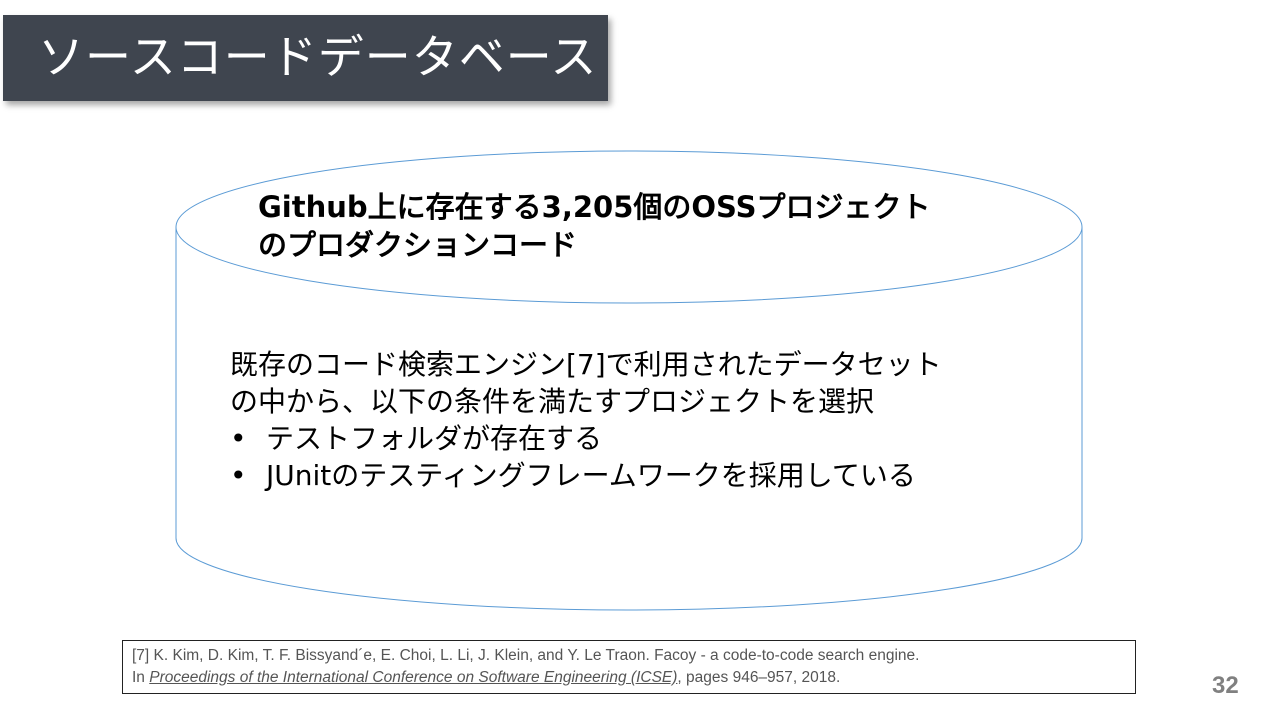  I want to click on list-item-text: テストフォルダが存在する, so click(434, 438).